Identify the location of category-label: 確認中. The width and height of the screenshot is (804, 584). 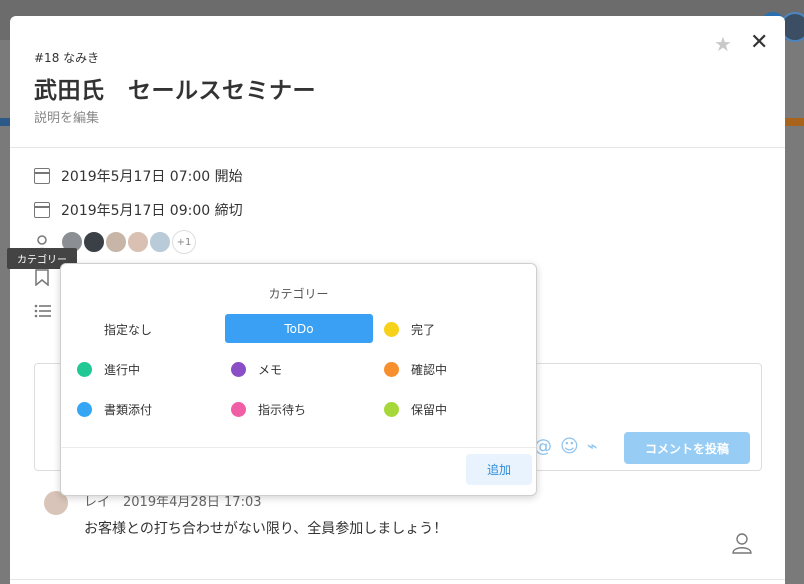
(429, 369).